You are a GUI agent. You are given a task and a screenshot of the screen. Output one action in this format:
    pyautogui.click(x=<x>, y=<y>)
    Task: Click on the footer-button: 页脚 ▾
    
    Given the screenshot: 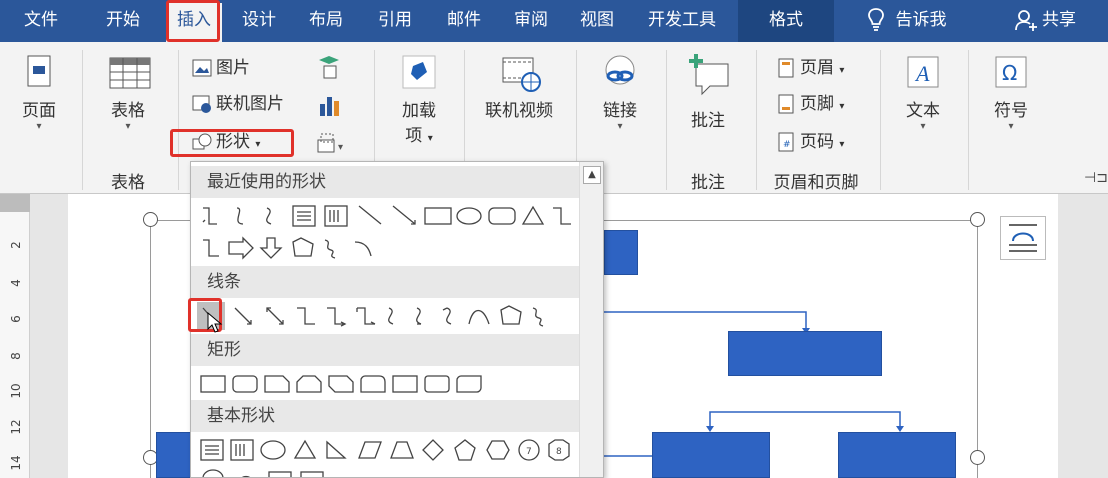 What is the action you would take?
    pyautogui.click(x=810, y=104)
    